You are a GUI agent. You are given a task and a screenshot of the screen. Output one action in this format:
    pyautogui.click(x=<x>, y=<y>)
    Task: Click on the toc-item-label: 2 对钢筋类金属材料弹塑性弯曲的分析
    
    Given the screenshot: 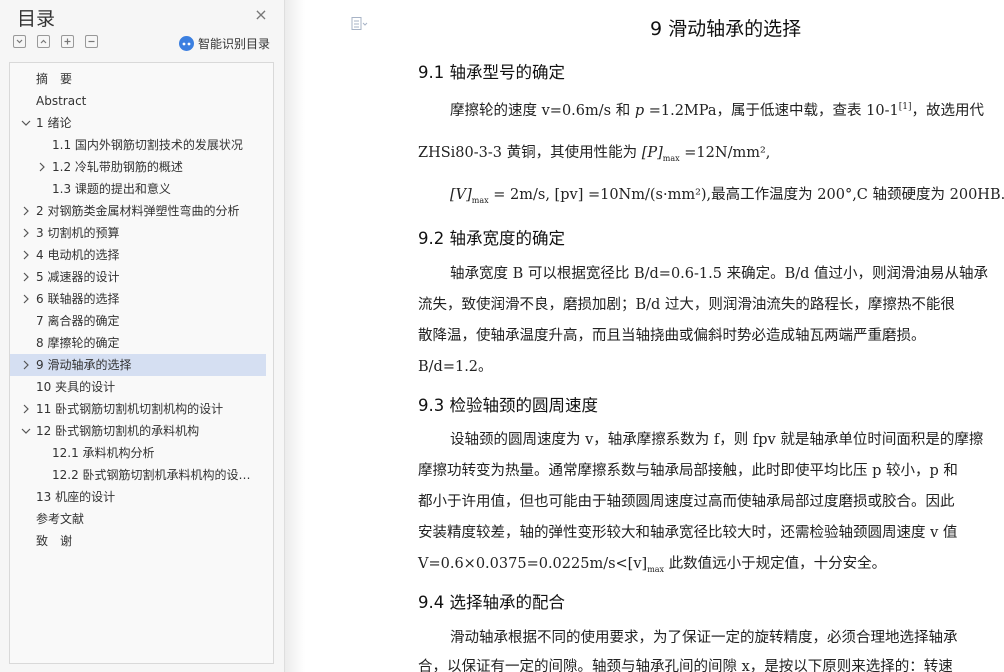 What is the action you would take?
    pyautogui.click(x=138, y=211)
    